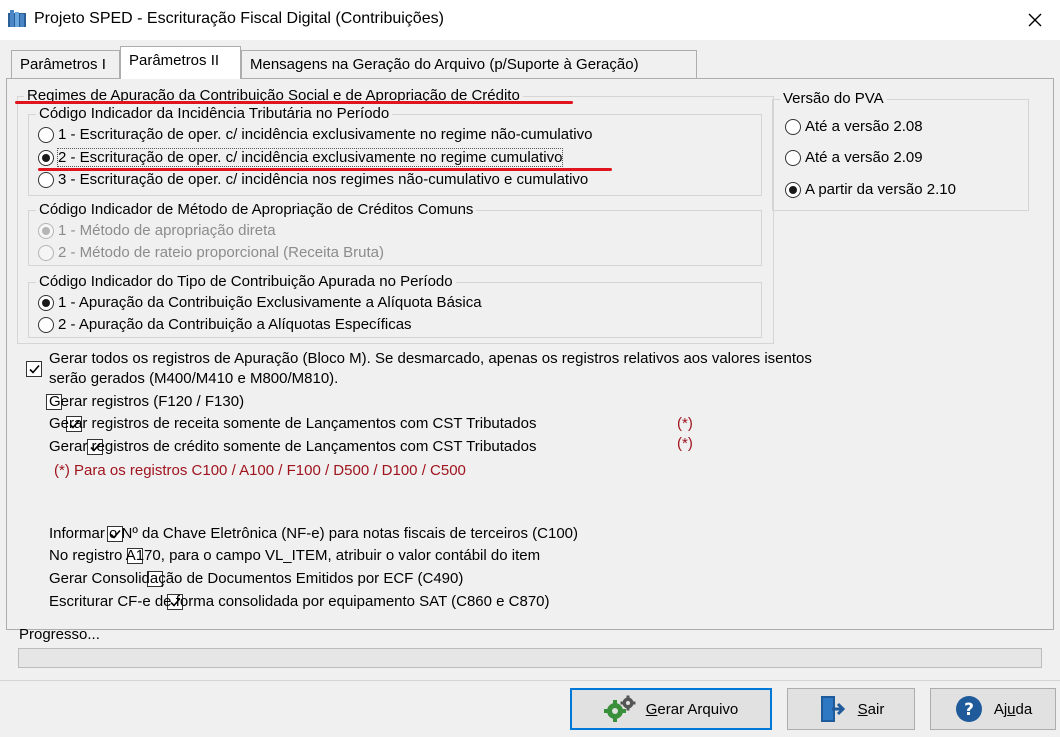  I want to click on help-icon: ?, so click(969, 709).